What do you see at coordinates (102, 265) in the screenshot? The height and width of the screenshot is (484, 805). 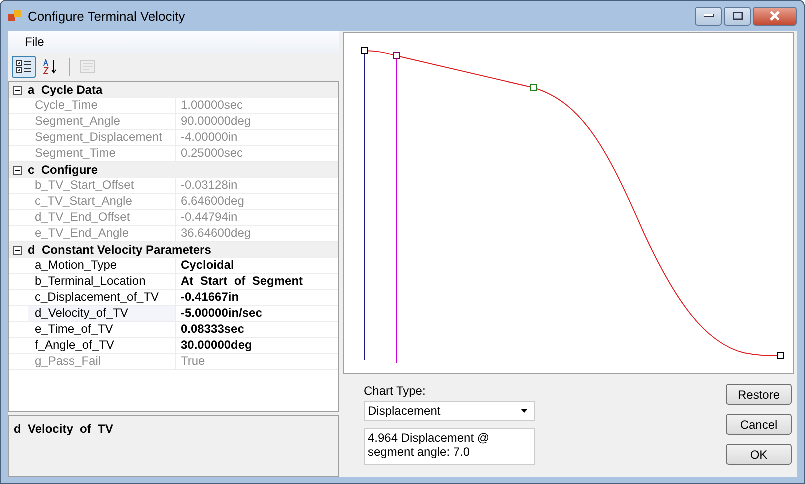 I see `property-name: a_Motion_Type` at bounding box center [102, 265].